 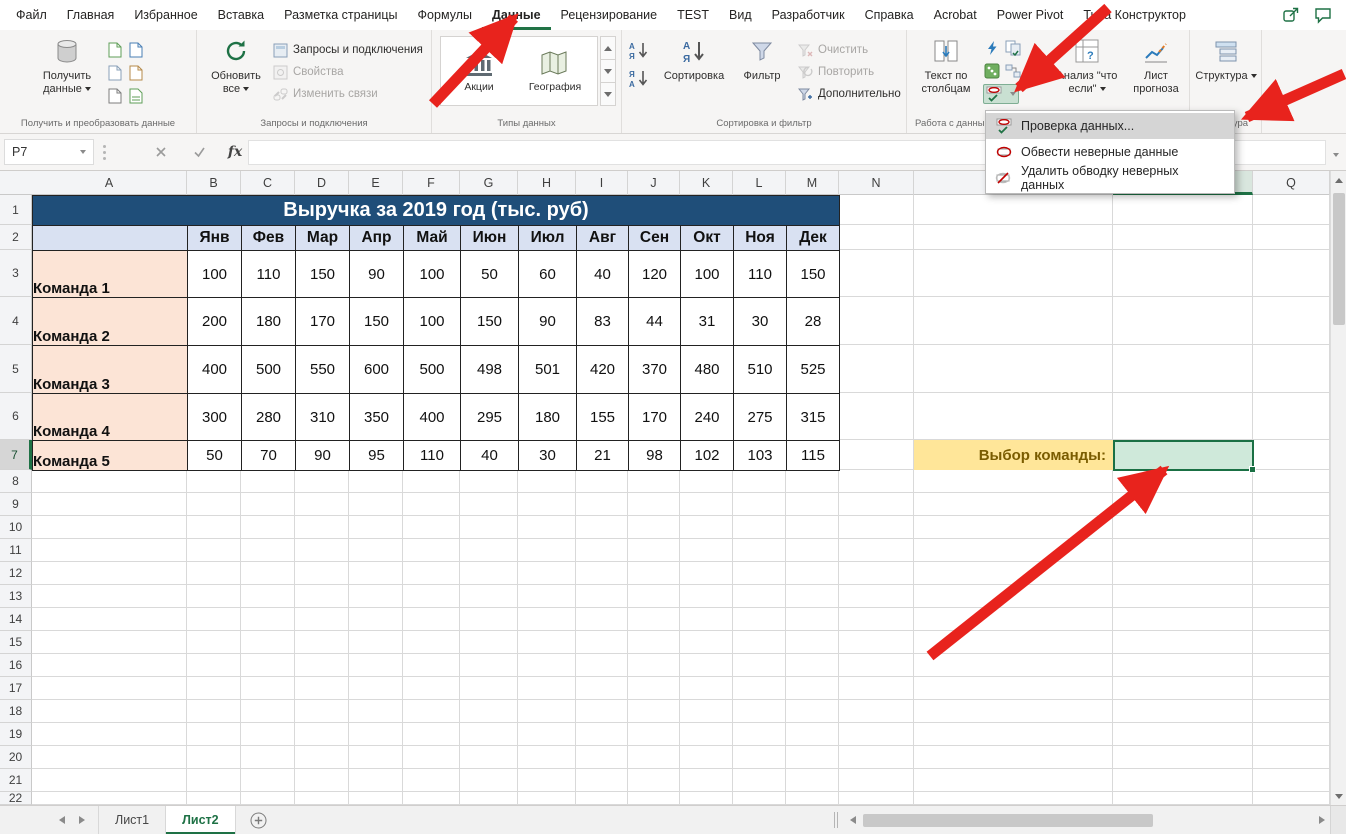 What do you see at coordinates (115, 73) in the screenshot?
I see `from-table-range-icon` at bounding box center [115, 73].